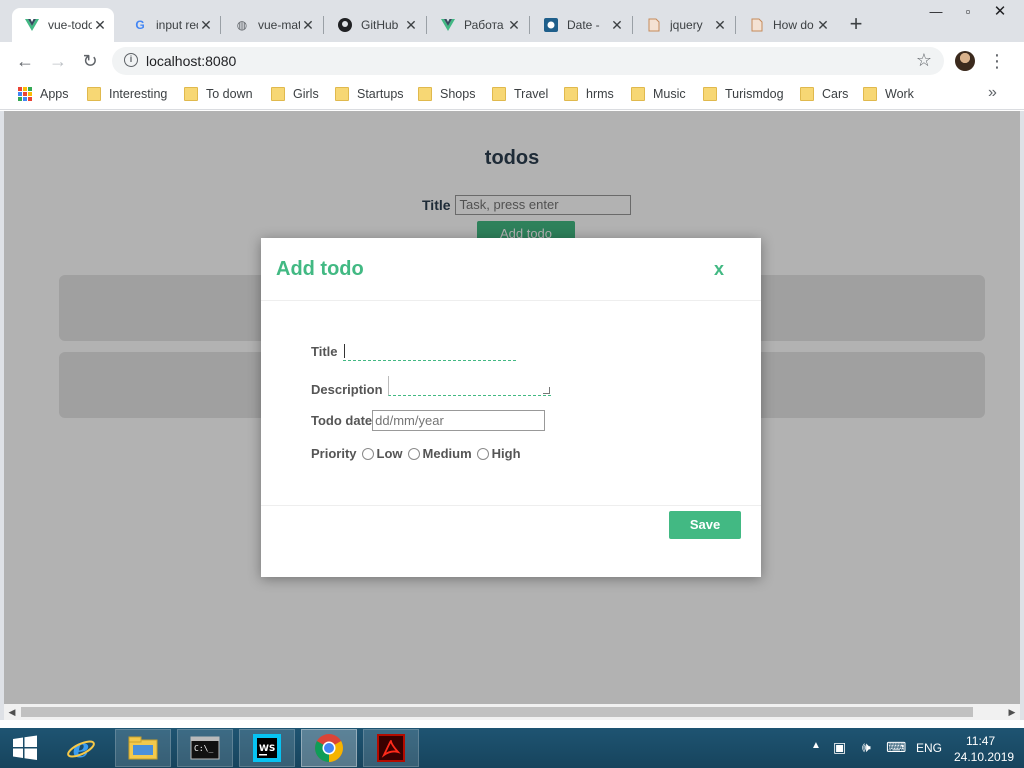  Describe the element at coordinates (968, 13) in the screenshot. I see `maximize-button: ▫` at that location.